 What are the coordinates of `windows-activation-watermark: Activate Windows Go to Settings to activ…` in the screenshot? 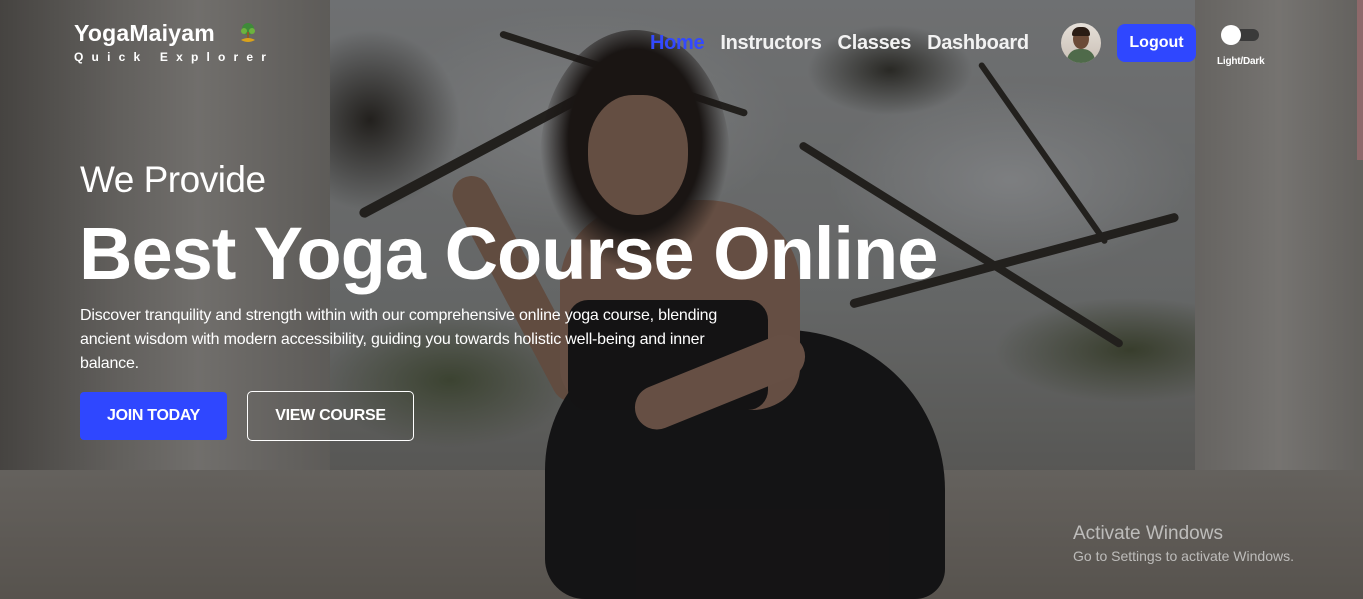 It's located at (1183, 543).